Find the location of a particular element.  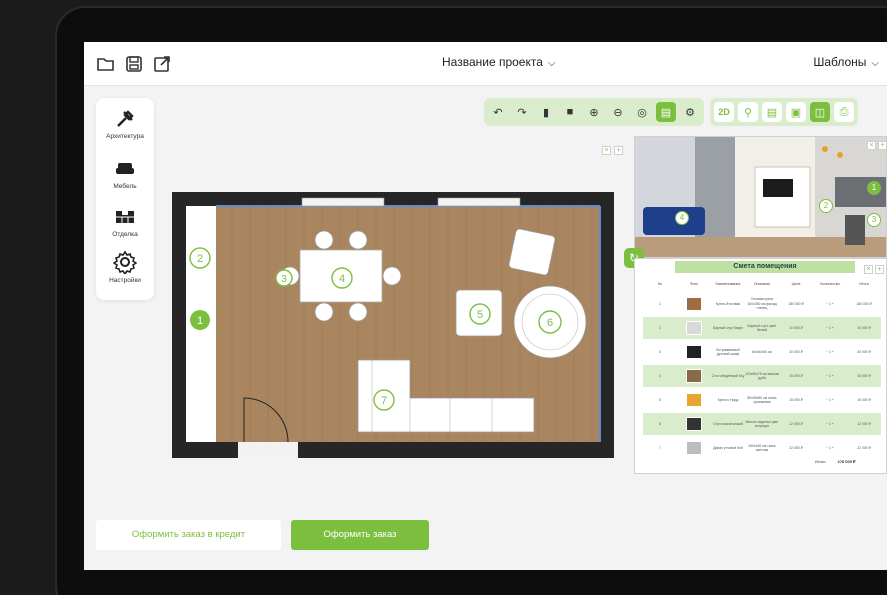

delete-icon: ■ is located at coordinates (570, 112).